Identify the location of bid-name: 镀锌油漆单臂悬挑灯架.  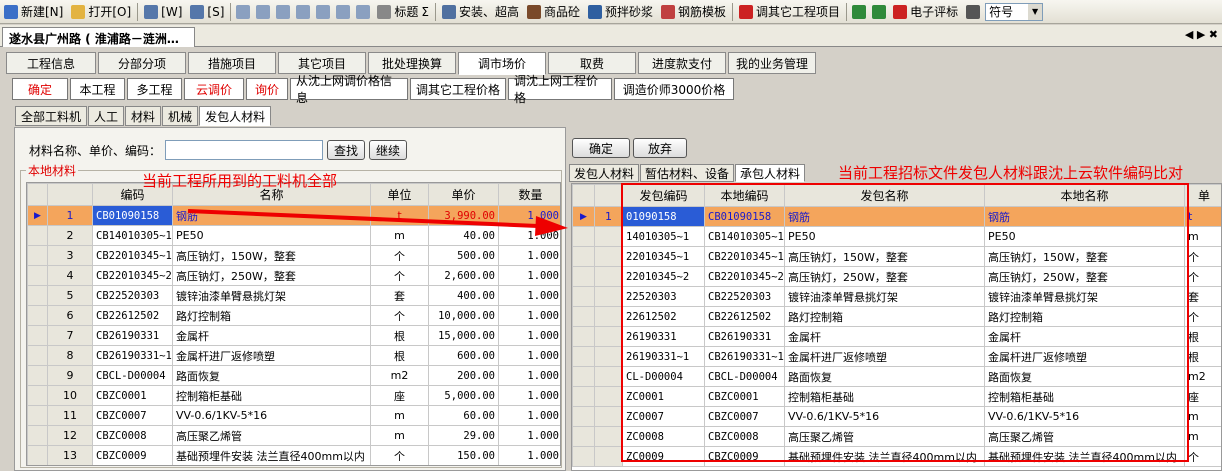
(884, 296).